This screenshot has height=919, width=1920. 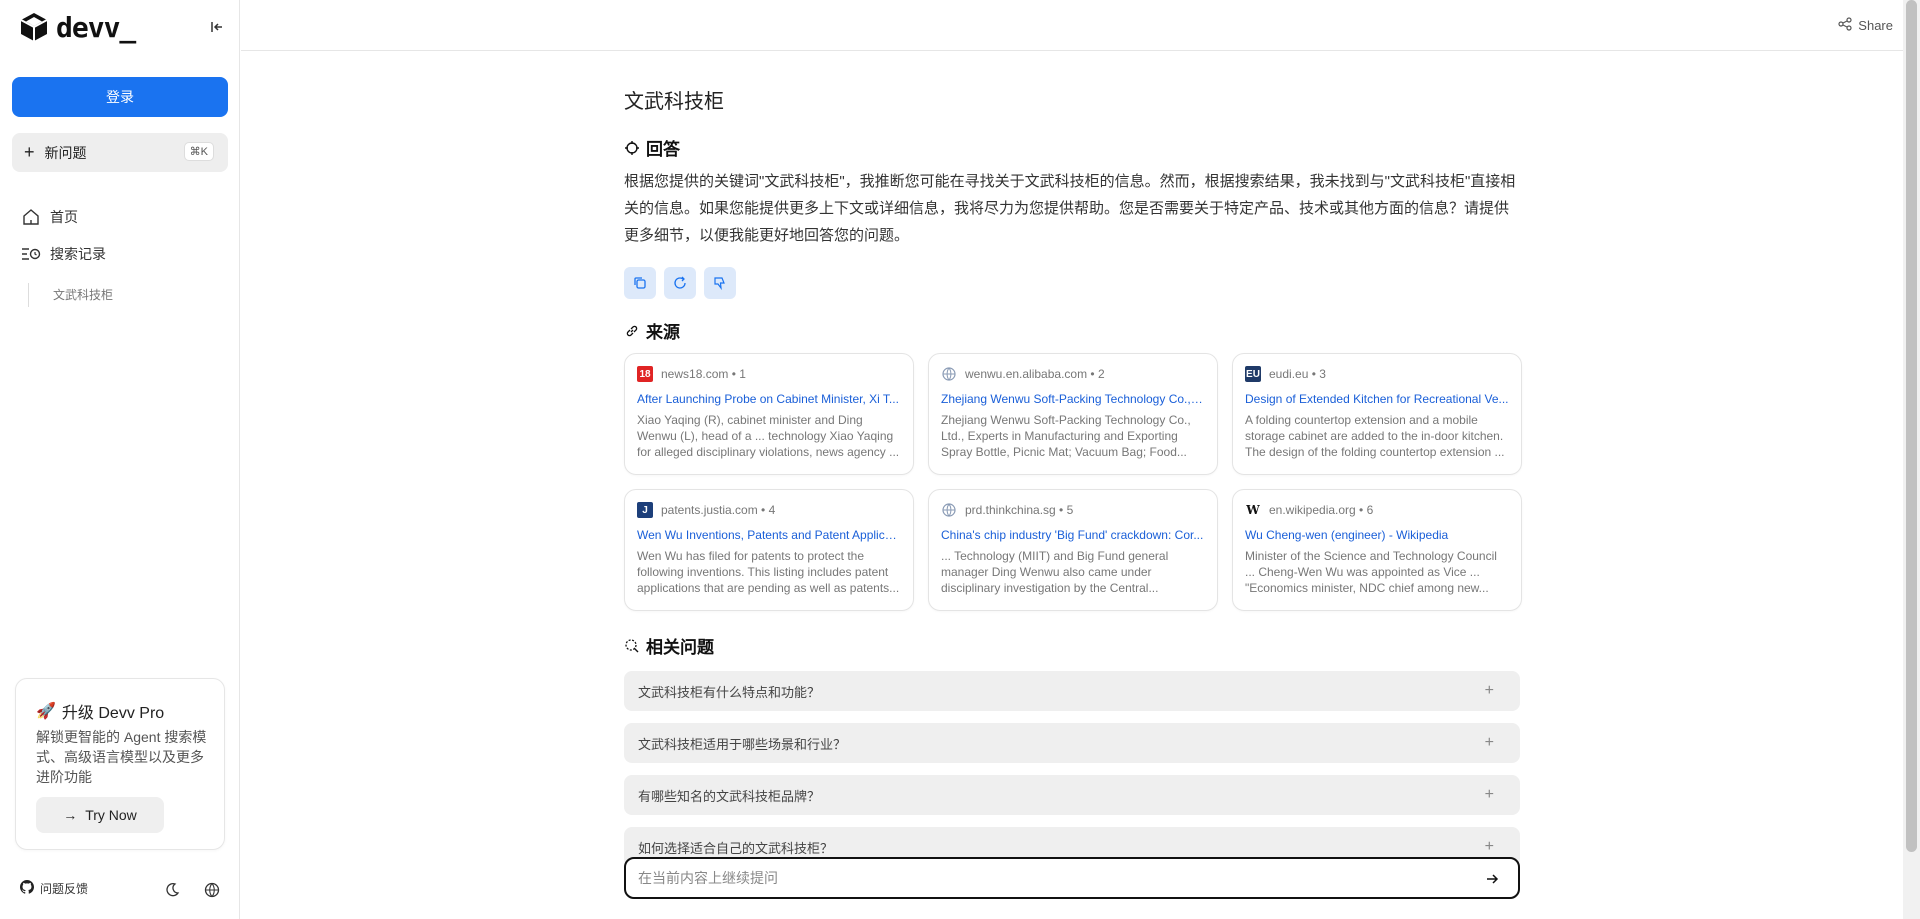 What do you see at coordinates (46, 711) in the screenshot?
I see `rocket-icon: 🚀` at bounding box center [46, 711].